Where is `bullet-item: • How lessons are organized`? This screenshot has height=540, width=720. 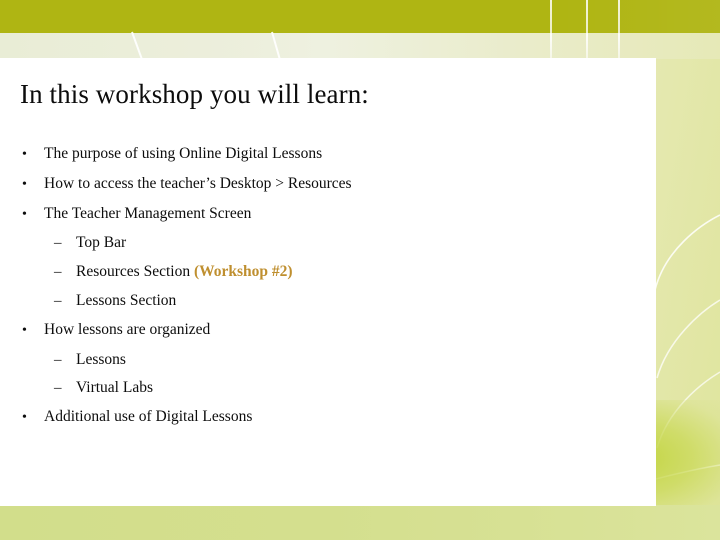 bullet-item: • How lessons are organized is located at coordinates (324, 331).